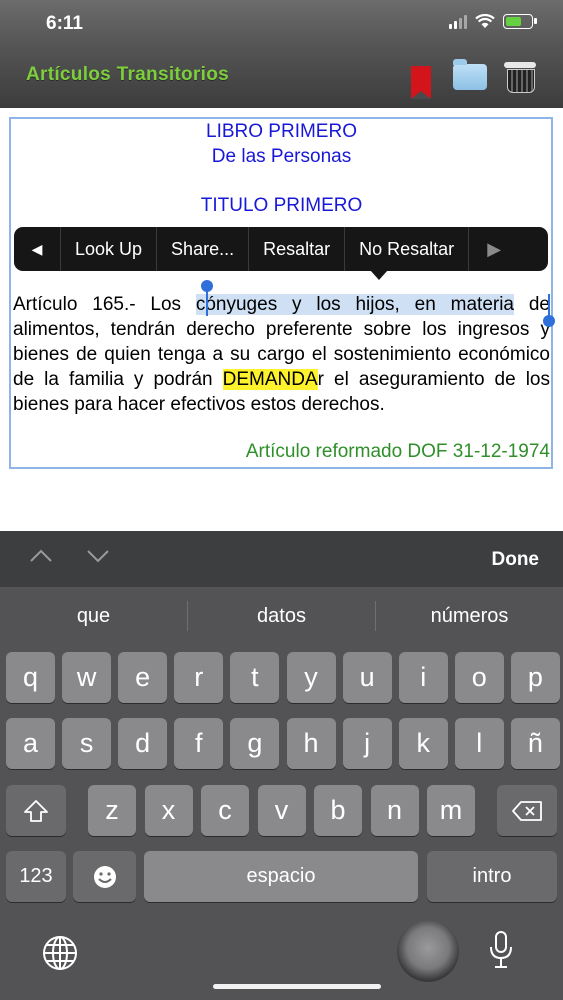 This screenshot has width=563, height=1000. Describe the element at coordinates (458, 21) in the screenshot. I see `cellular-signal-icon` at that location.